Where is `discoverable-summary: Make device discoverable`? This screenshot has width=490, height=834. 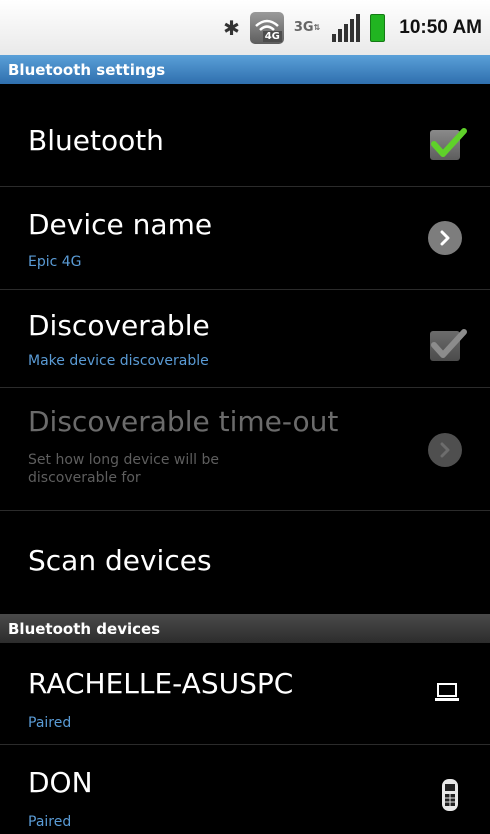 discoverable-summary: Make device discoverable is located at coordinates (118, 361).